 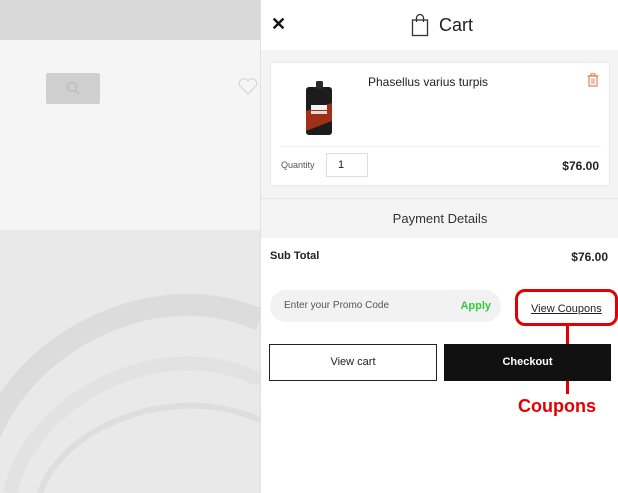 I want to click on checkout-button: Checkout, so click(x=527, y=362).